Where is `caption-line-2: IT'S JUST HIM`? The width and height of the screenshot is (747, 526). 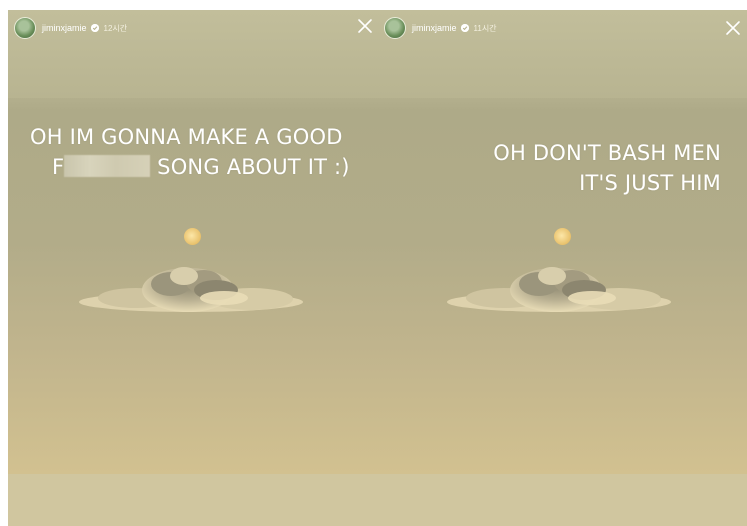 caption-line-2: IT'S JUST HIM is located at coordinates (650, 183).